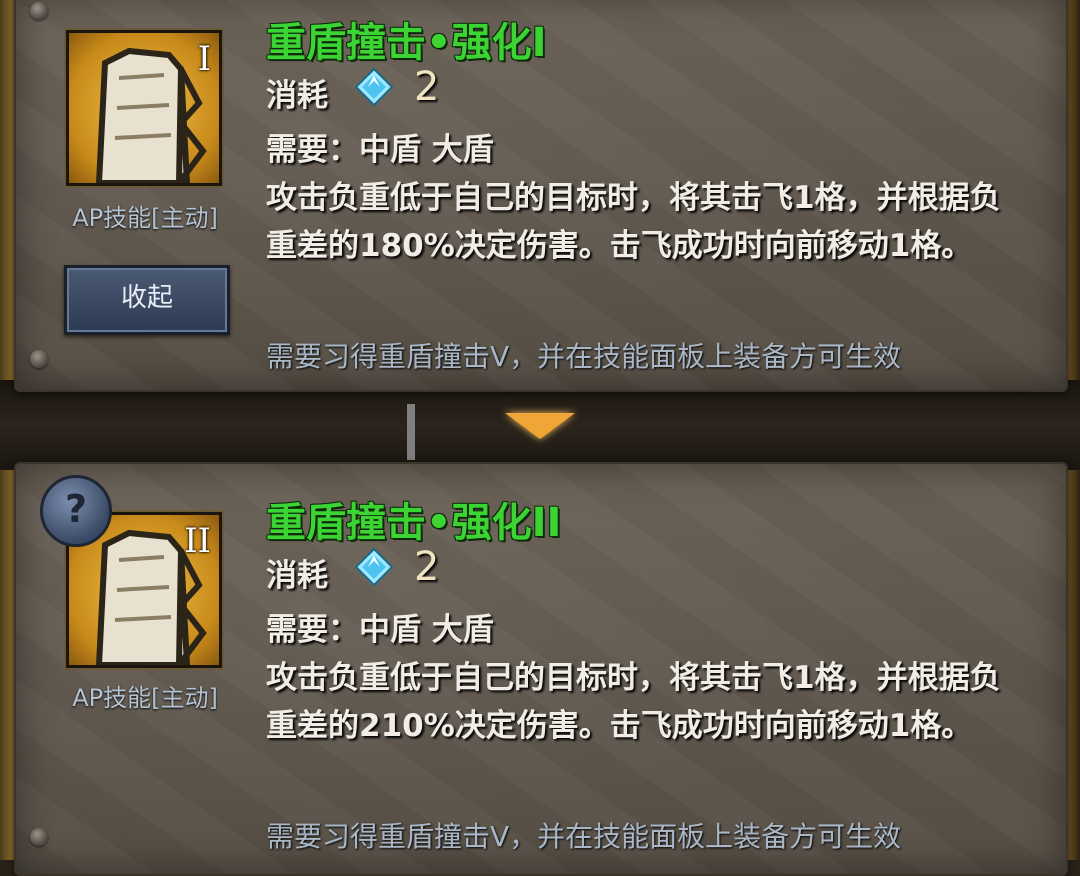 The image size is (1080, 876). I want to click on shield-bash-icon: I, so click(144, 108).